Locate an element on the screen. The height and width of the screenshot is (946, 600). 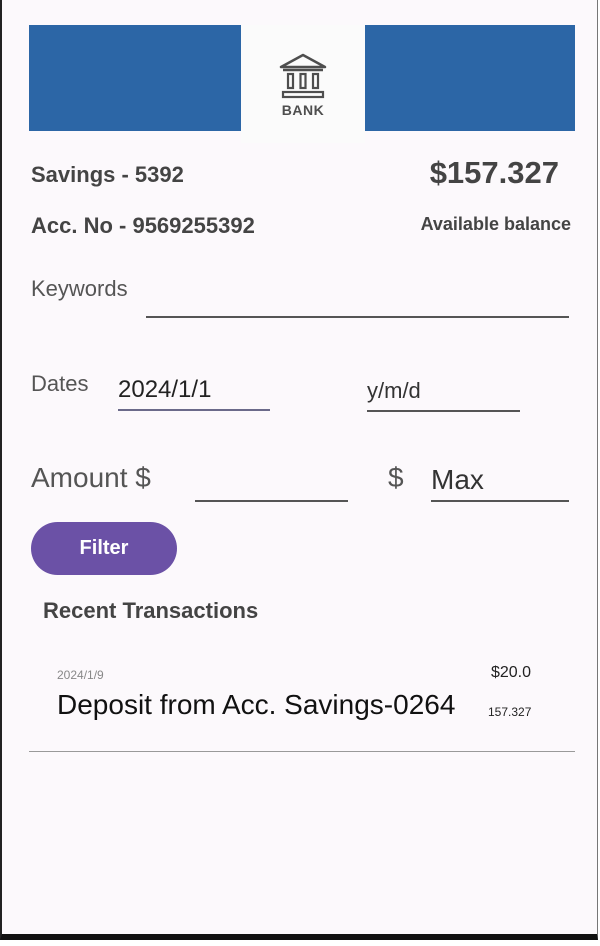
dates-label: Dates is located at coordinates (60, 383).